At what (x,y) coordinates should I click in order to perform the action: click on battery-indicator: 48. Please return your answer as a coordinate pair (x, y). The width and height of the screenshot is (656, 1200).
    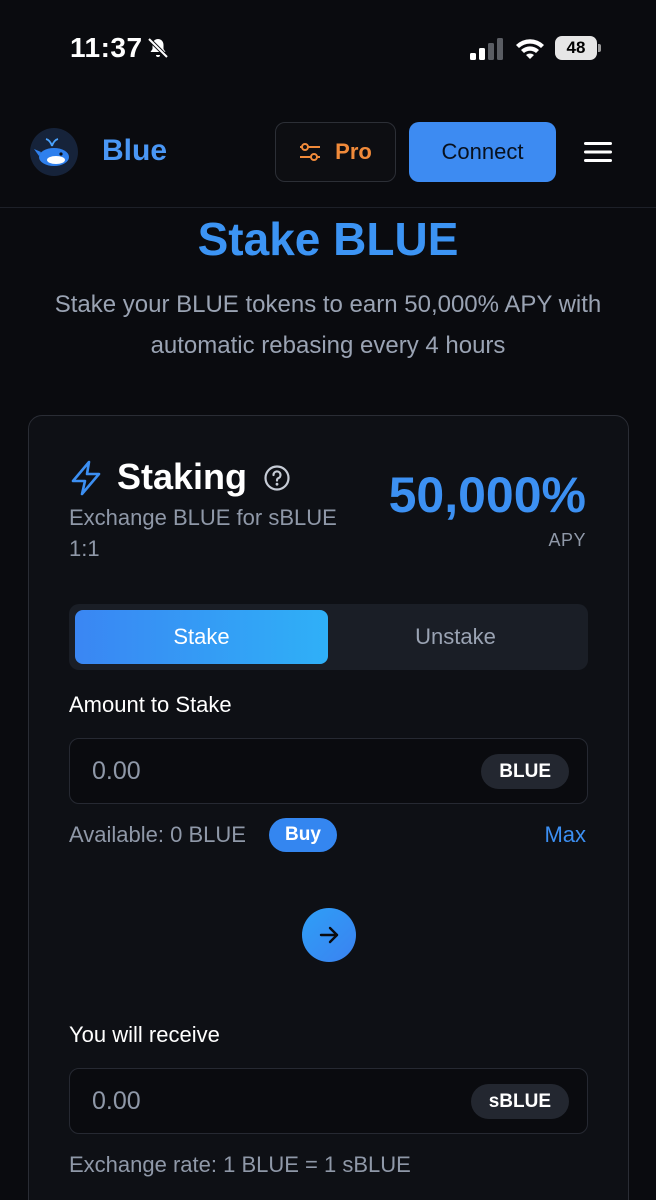
    Looking at the image, I should click on (578, 48).